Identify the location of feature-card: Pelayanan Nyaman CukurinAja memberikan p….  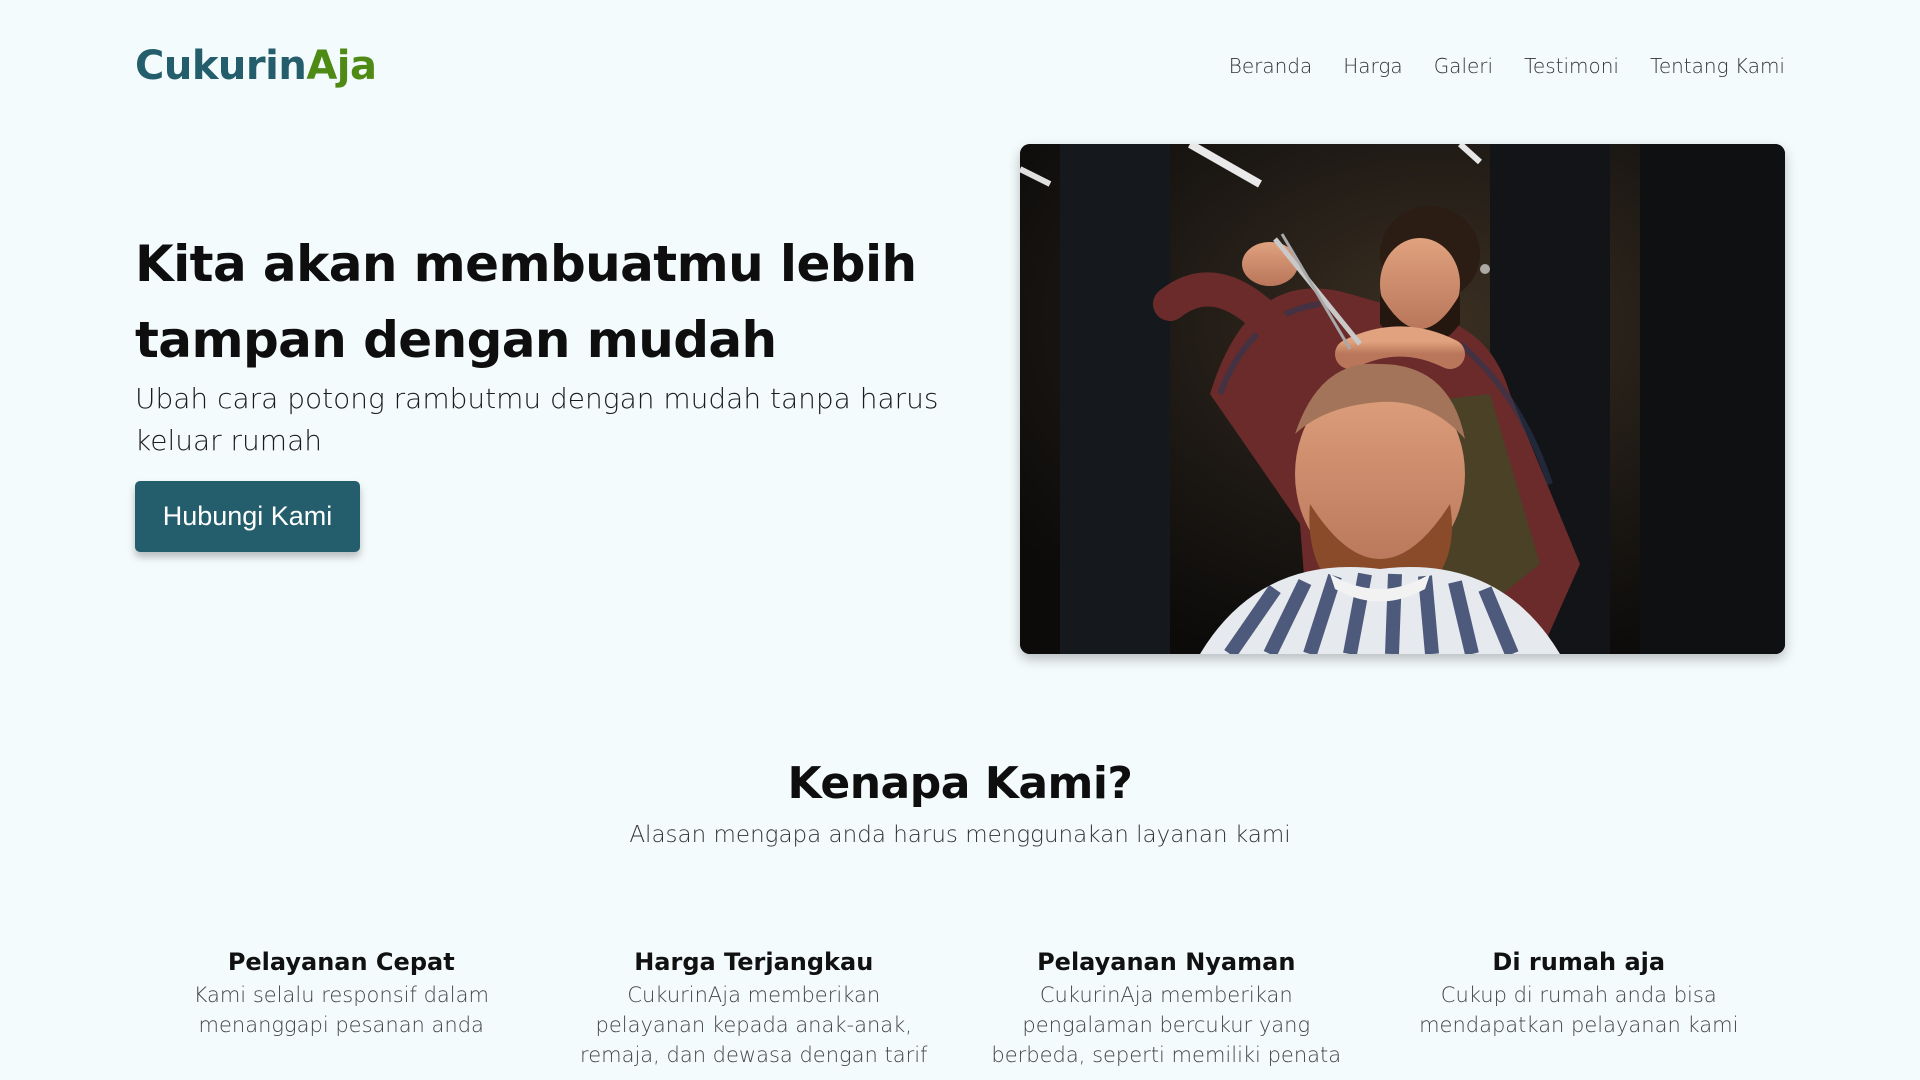
(1166, 1009).